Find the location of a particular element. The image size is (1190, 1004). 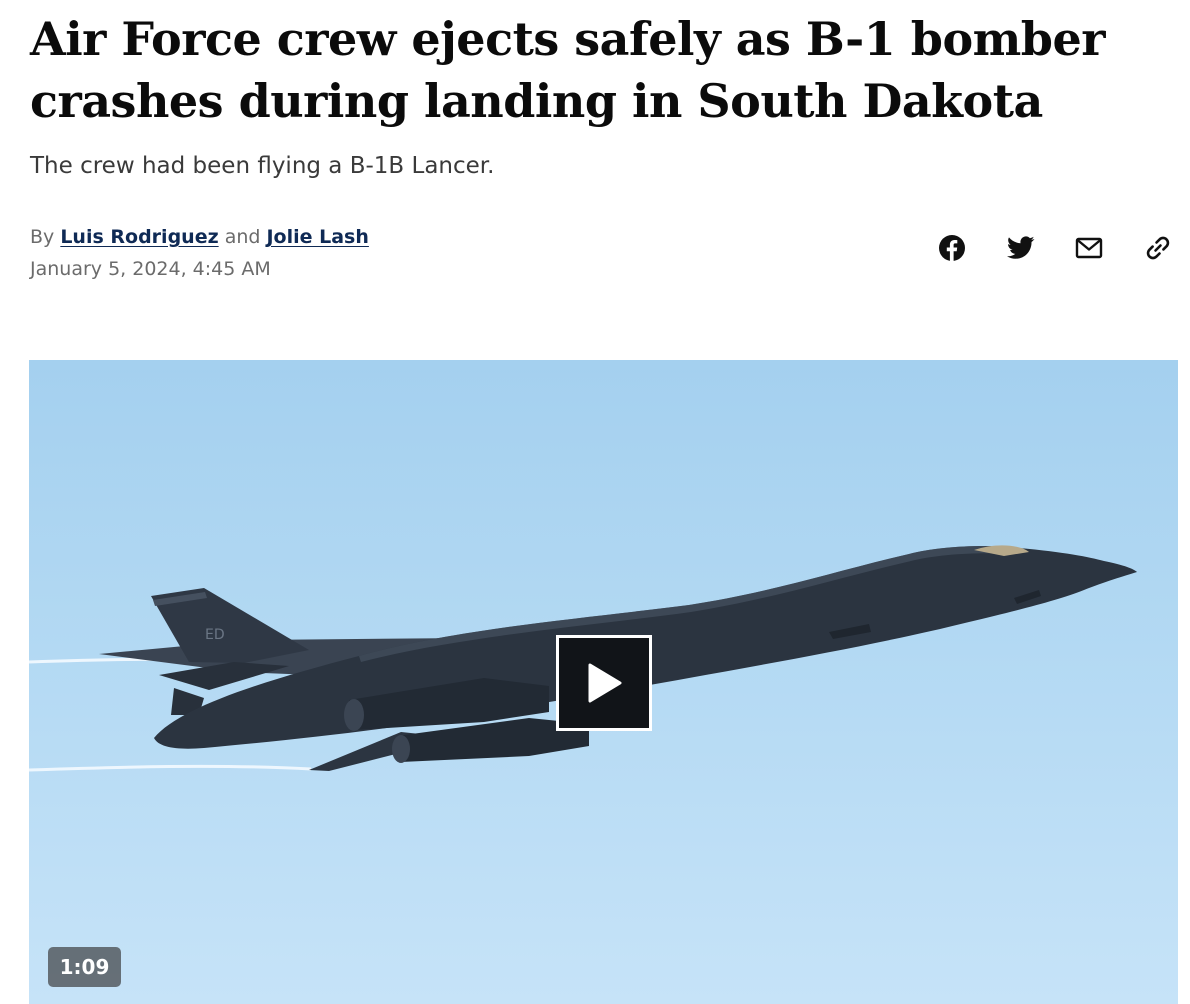

play-icon is located at coordinates (605, 683).